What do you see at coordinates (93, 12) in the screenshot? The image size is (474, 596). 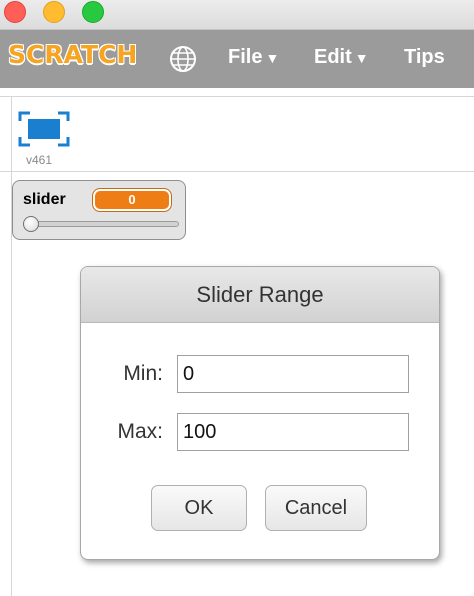 I see `zoom-window-button` at bounding box center [93, 12].